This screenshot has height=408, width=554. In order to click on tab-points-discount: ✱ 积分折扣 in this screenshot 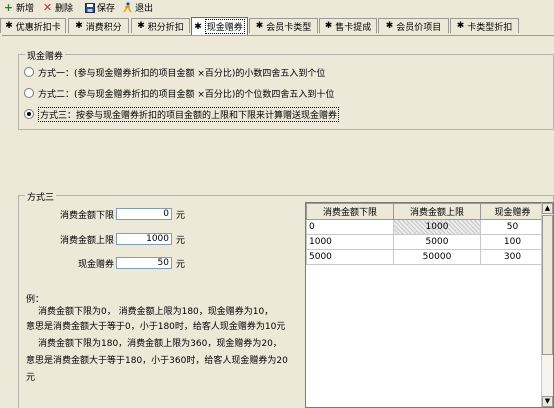, I will do `click(160, 25)`.